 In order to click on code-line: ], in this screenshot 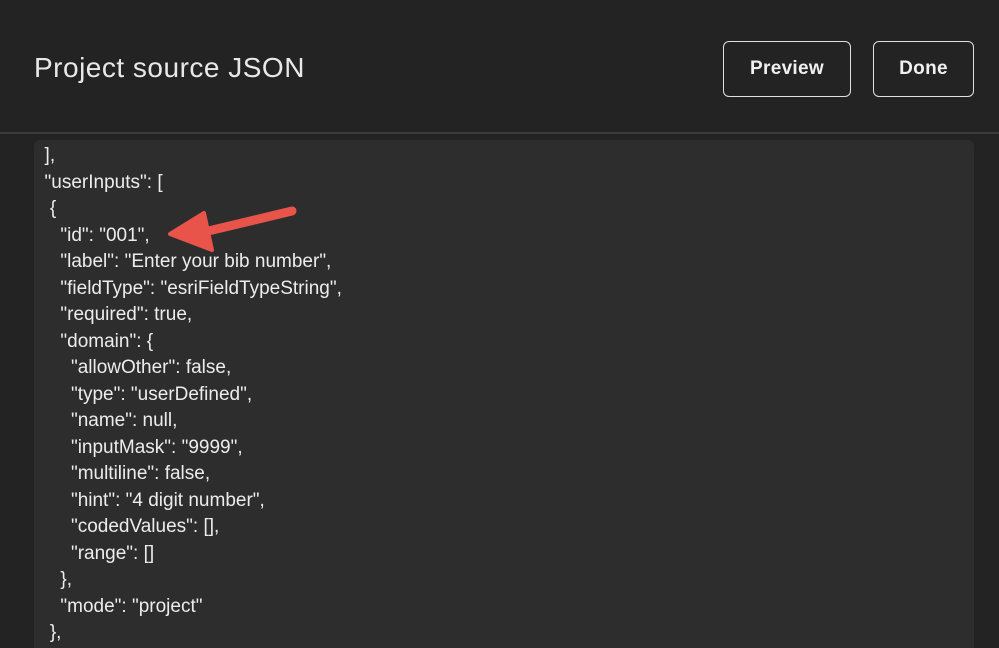, I will do `click(45, 155)`.